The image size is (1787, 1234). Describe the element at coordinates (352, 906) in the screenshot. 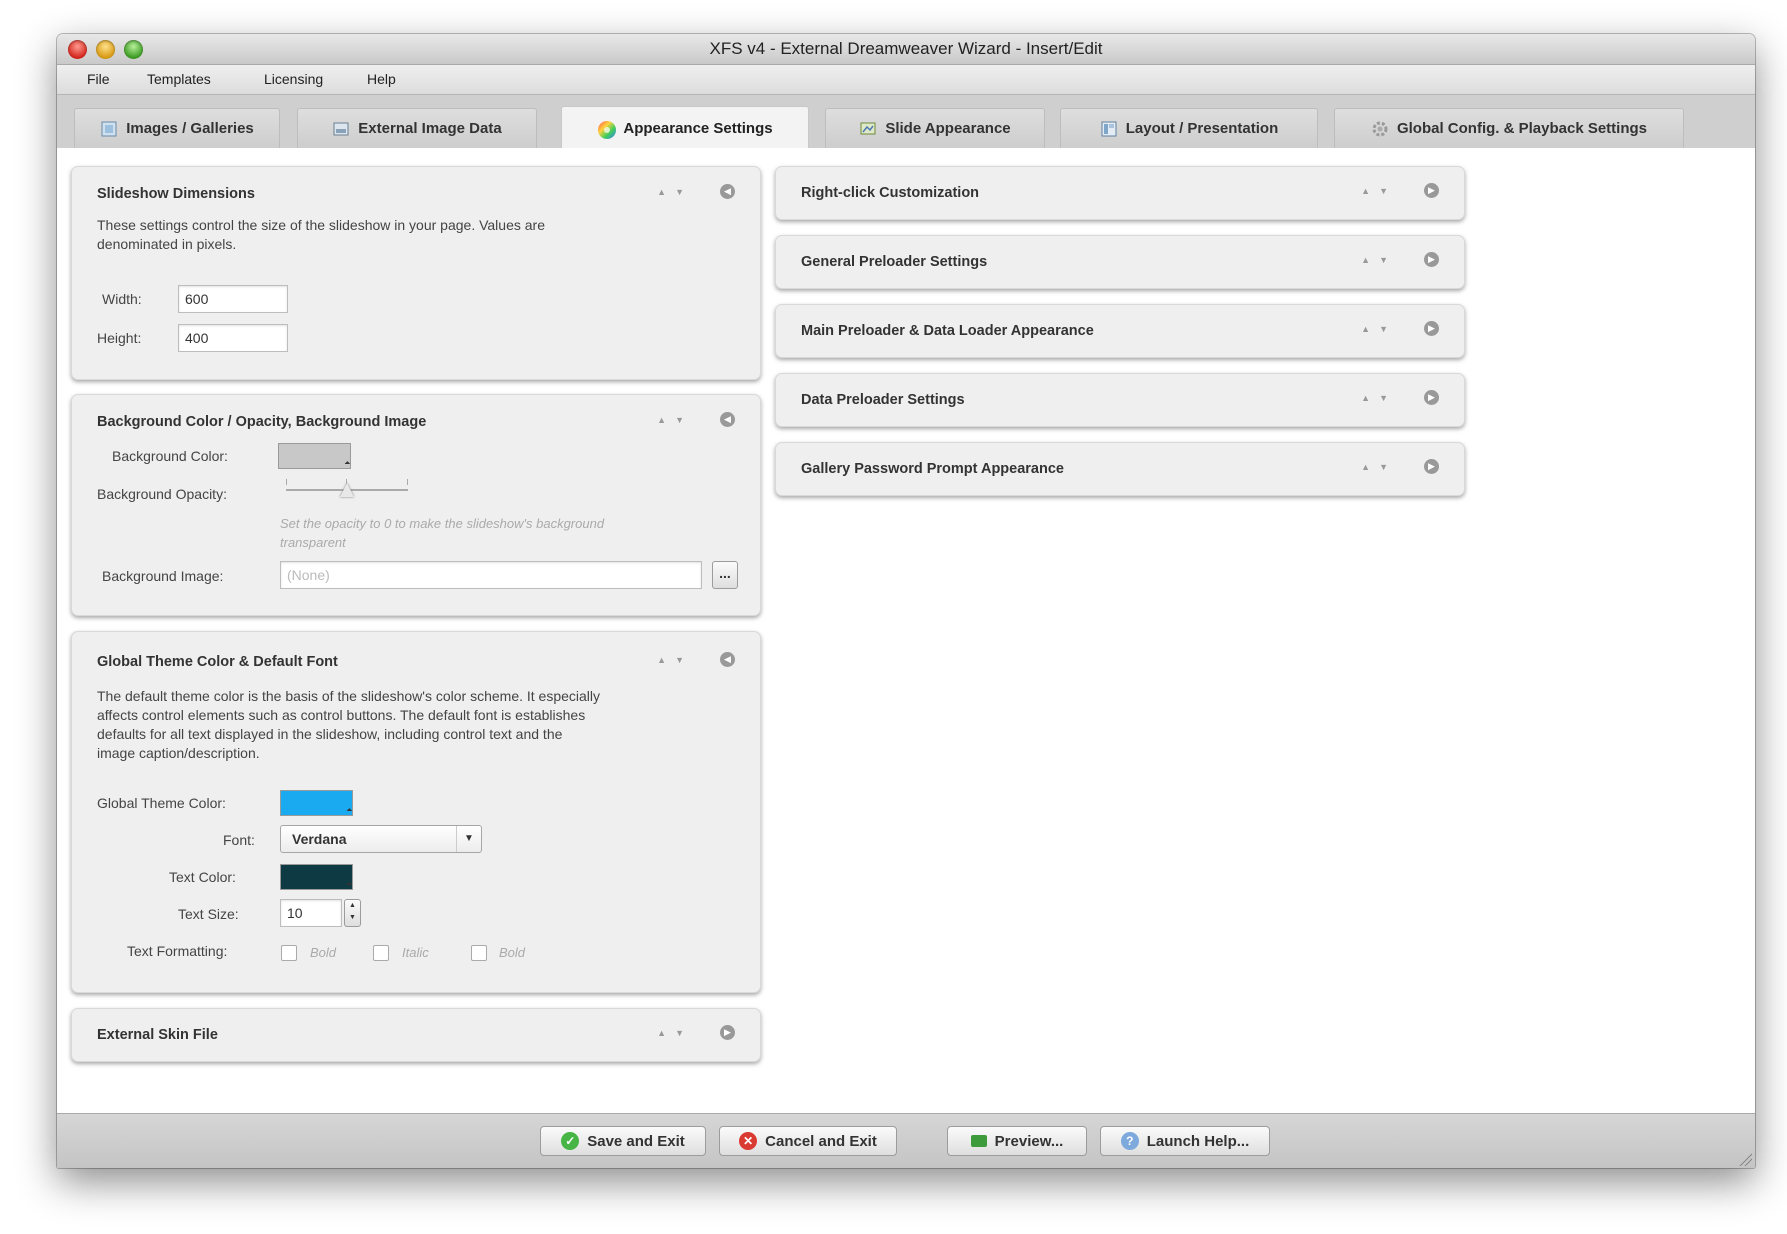

I see `increment-icon: ▲` at that location.